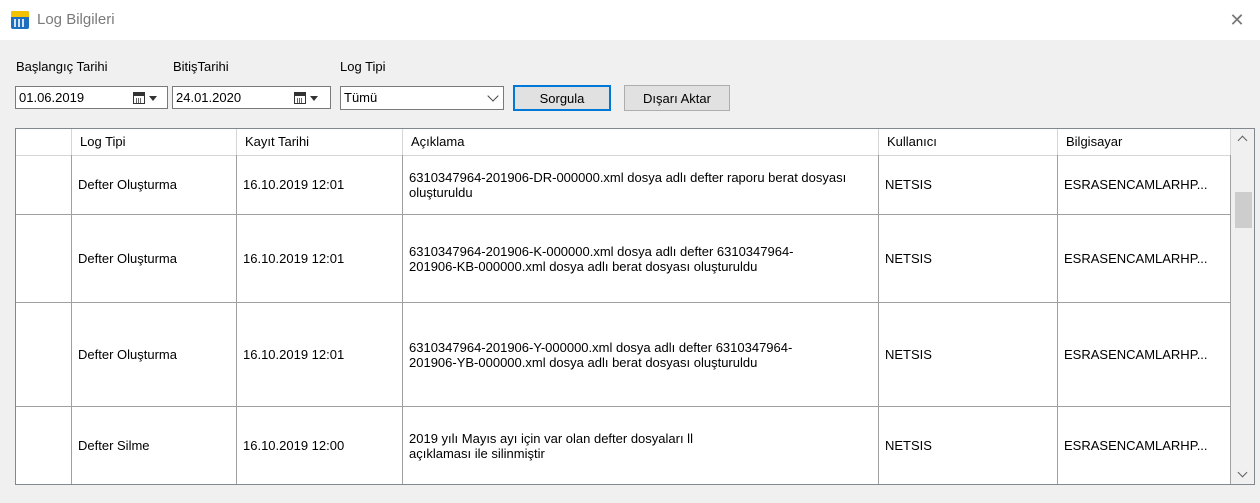 This screenshot has height=503, width=1260. Describe the element at coordinates (320, 142) in the screenshot. I see `column-header-date: Kayıt Tarihi` at that location.